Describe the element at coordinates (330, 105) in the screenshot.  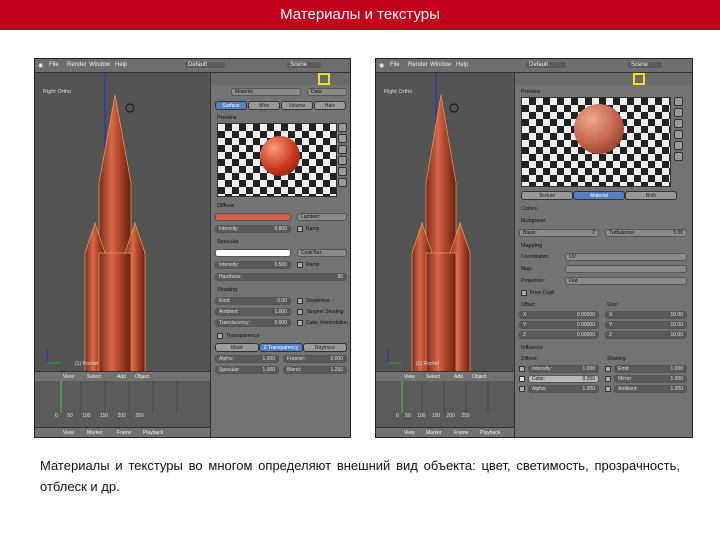
I see `tab-halo: Halo` at that location.